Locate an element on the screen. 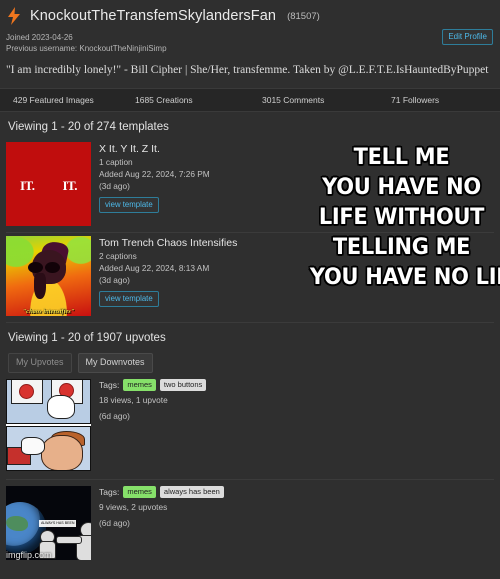 The width and height of the screenshot is (500, 579). tags-line: Tags: memes always has been is located at coordinates (161, 492).